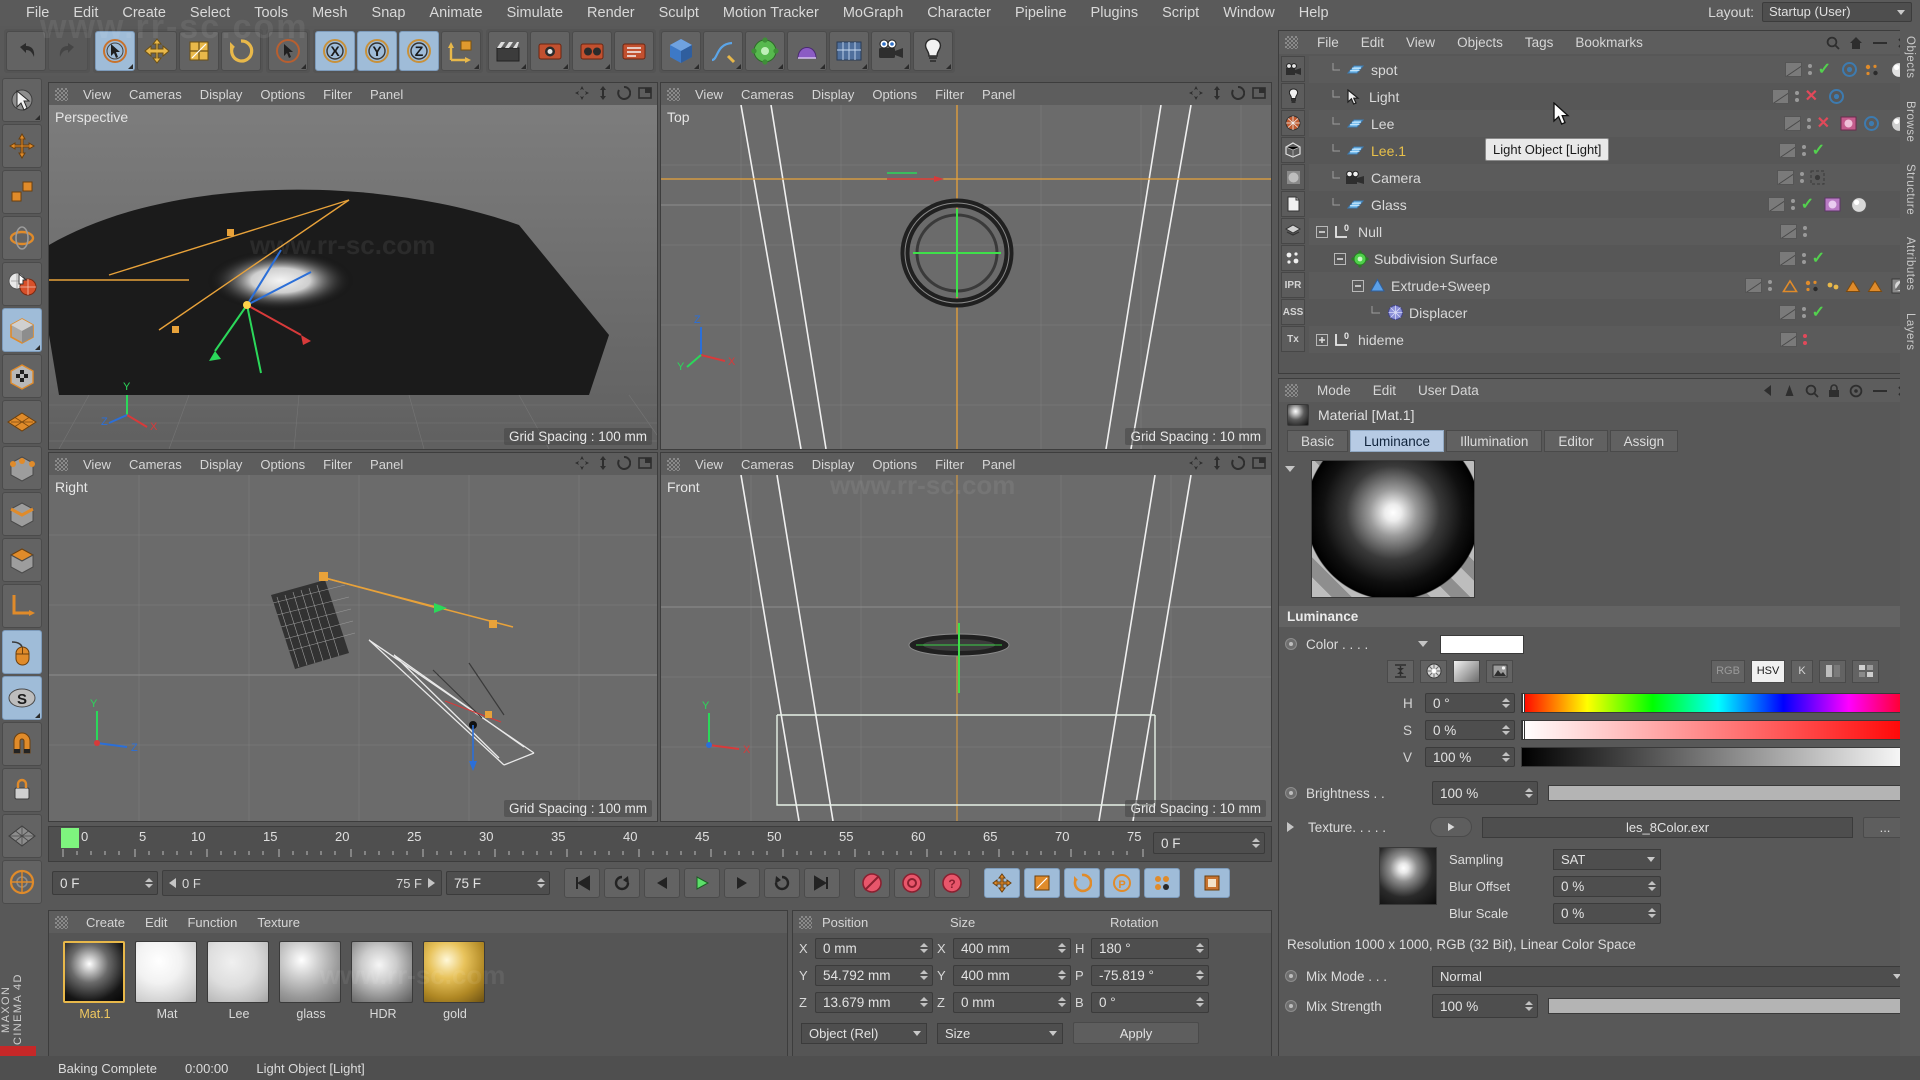 The width and height of the screenshot is (1920, 1080). What do you see at coordinates (1290, 827) in the screenshot?
I see `texture-expand-icon` at bounding box center [1290, 827].